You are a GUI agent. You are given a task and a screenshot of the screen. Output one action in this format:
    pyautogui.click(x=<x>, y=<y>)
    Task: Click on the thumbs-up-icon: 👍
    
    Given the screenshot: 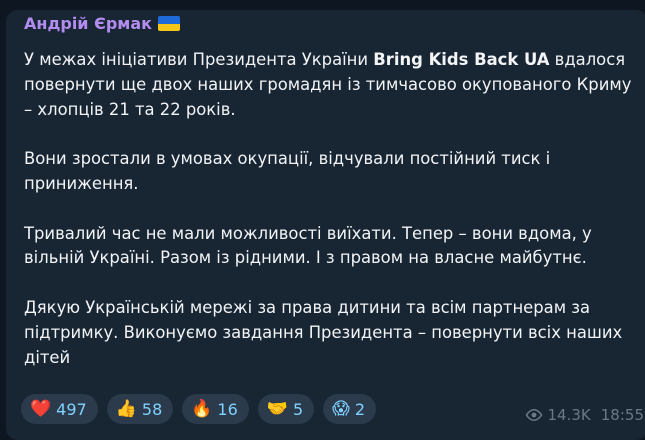 What is the action you would take?
    pyautogui.click(x=126, y=409)
    